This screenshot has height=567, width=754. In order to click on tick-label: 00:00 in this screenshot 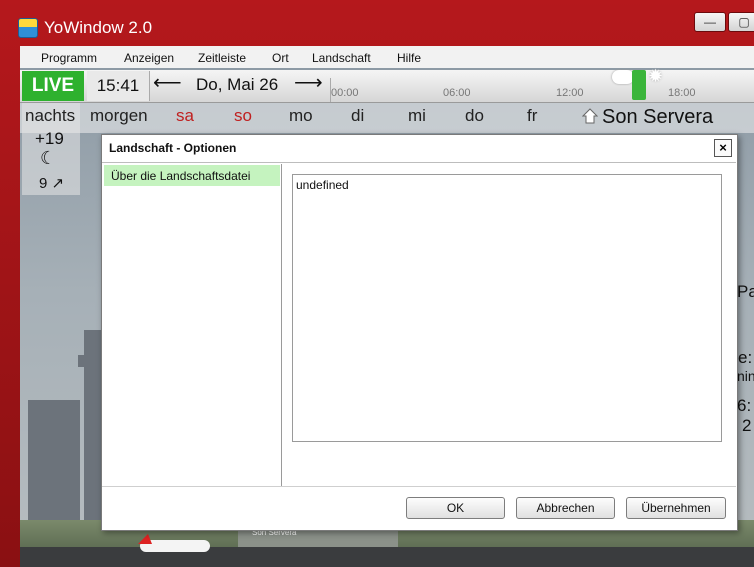, I will do `click(345, 93)`.